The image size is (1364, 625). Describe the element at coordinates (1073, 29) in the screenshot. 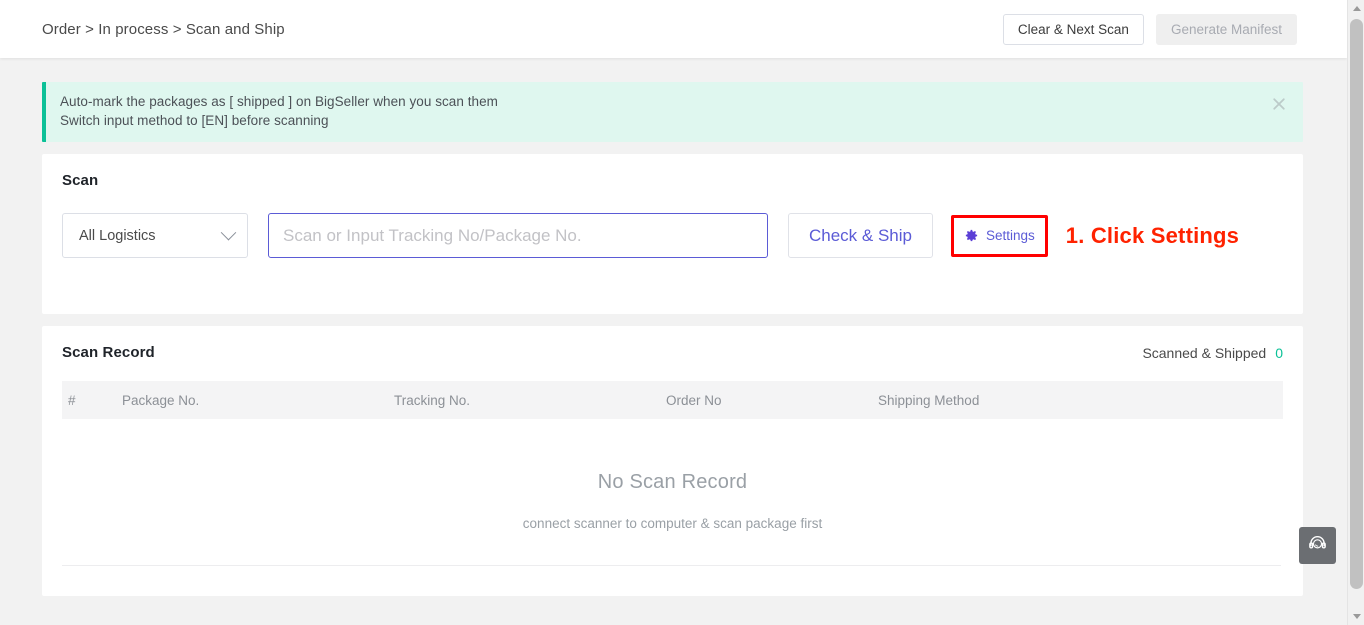

I see `clear-and-next-scan-button: Clear & Next Scan` at that location.